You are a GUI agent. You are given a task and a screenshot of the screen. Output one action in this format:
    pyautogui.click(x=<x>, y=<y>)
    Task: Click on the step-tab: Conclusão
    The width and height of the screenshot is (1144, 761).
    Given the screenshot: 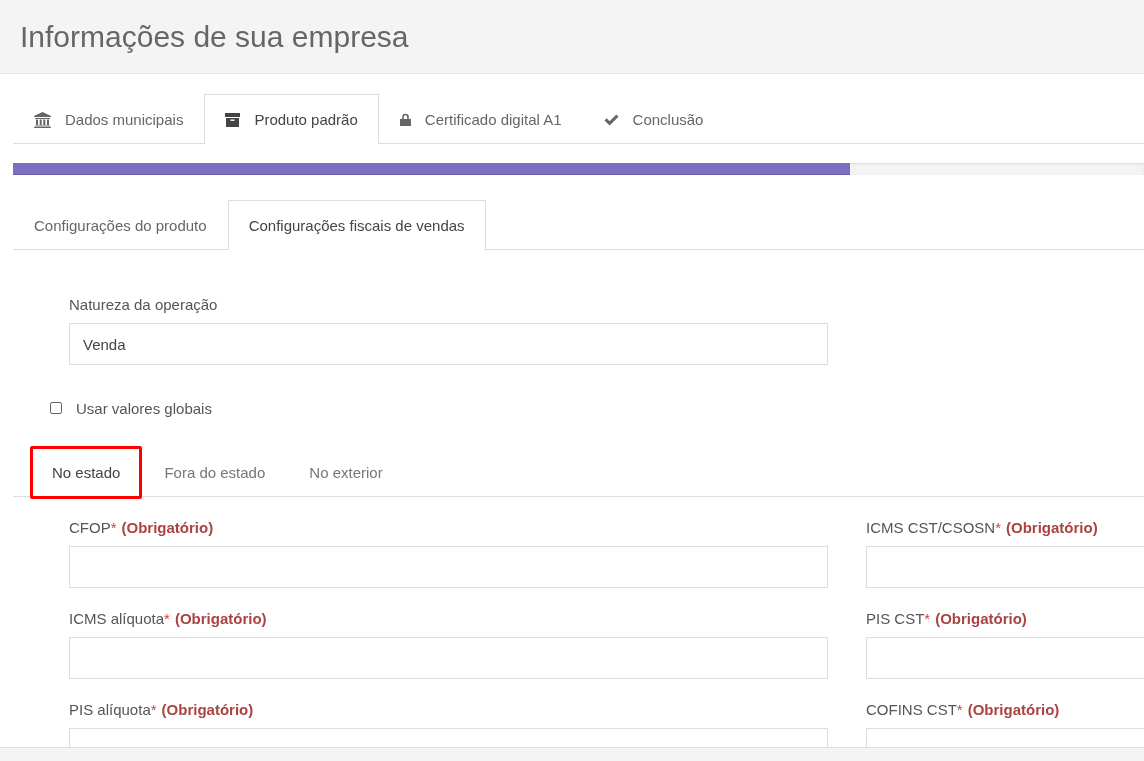 What is the action you would take?
    pyautogui.click(x=653, y=119)
    